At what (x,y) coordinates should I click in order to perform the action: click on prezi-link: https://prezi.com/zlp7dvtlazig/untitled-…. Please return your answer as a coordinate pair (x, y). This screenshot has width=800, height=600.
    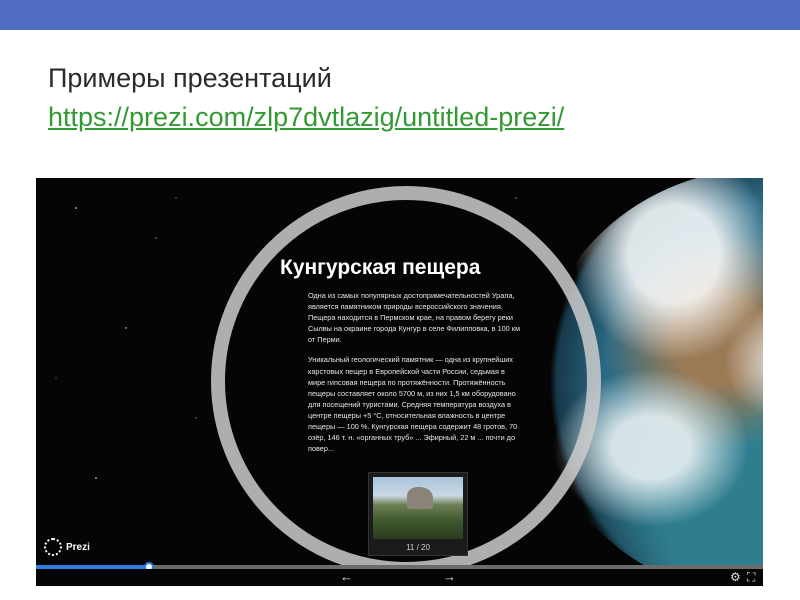
    Looking at the image, I should click on (306, 117).